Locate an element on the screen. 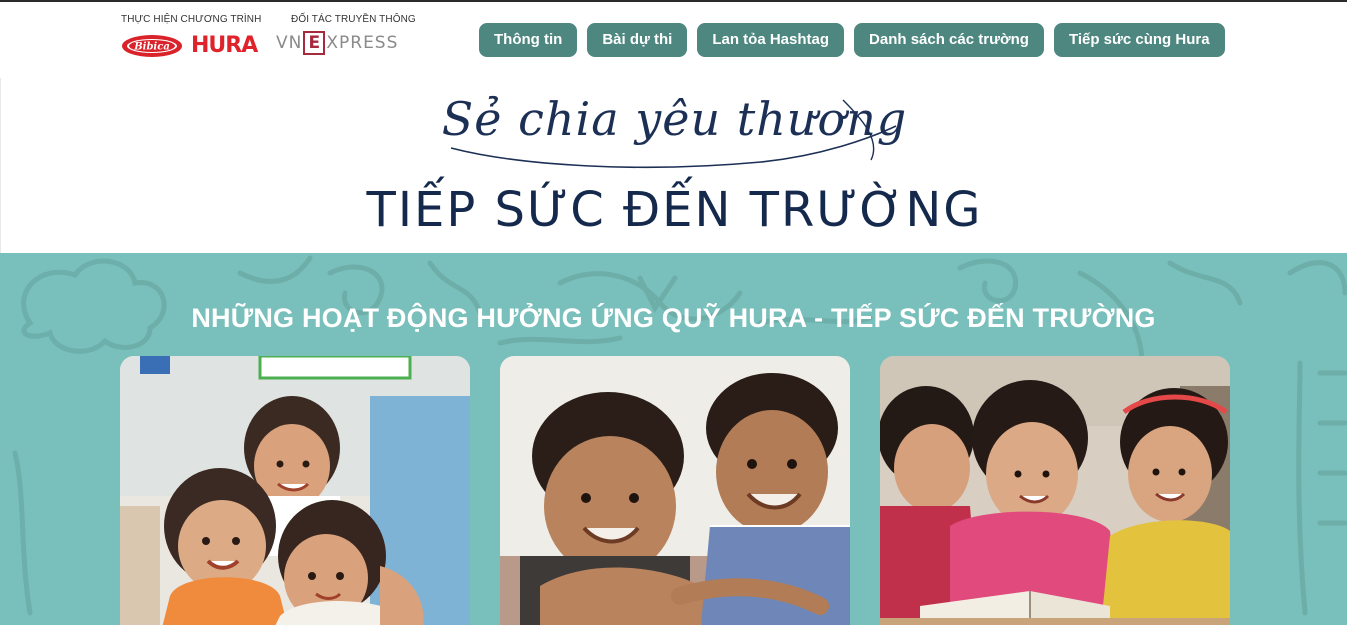 The height and width of the screenshot is (625, 1347). hero-script-line: Sẻ chia yêu thương is located at coordinates (674, 119).